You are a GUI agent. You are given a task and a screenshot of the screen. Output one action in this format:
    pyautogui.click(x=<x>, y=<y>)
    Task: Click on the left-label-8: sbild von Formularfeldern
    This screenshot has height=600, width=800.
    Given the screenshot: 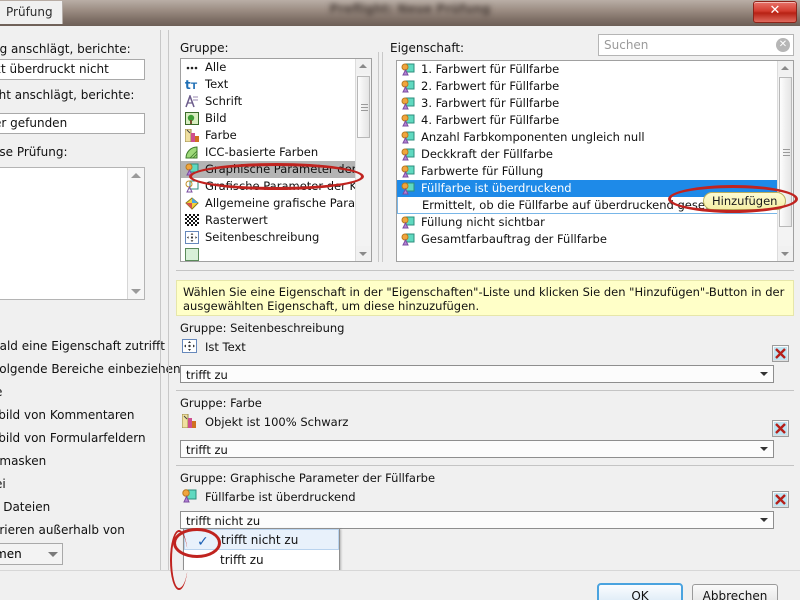 What is the action you would take?
    pyautogui.click(x=73, y=438)
    